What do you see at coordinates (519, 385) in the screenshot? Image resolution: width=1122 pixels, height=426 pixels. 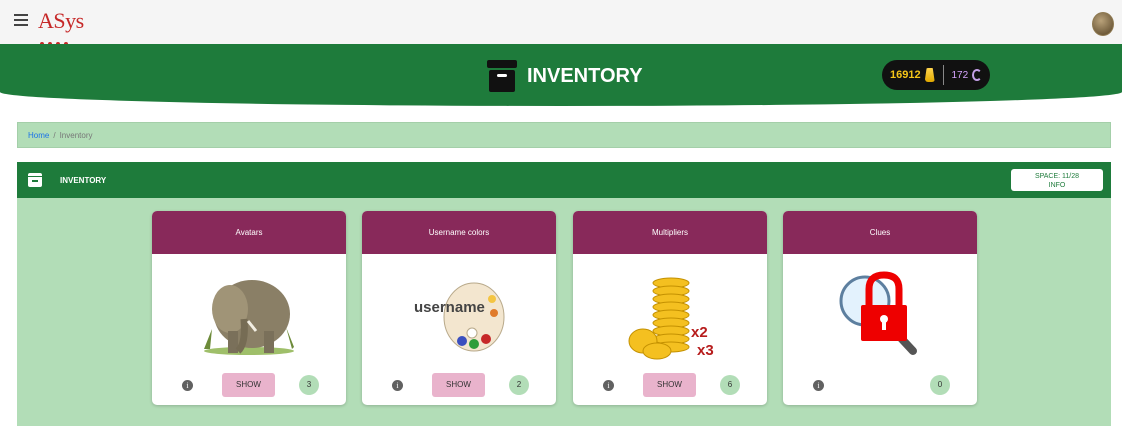 I see `count-badge: 2` at bounding box center [519, 385].